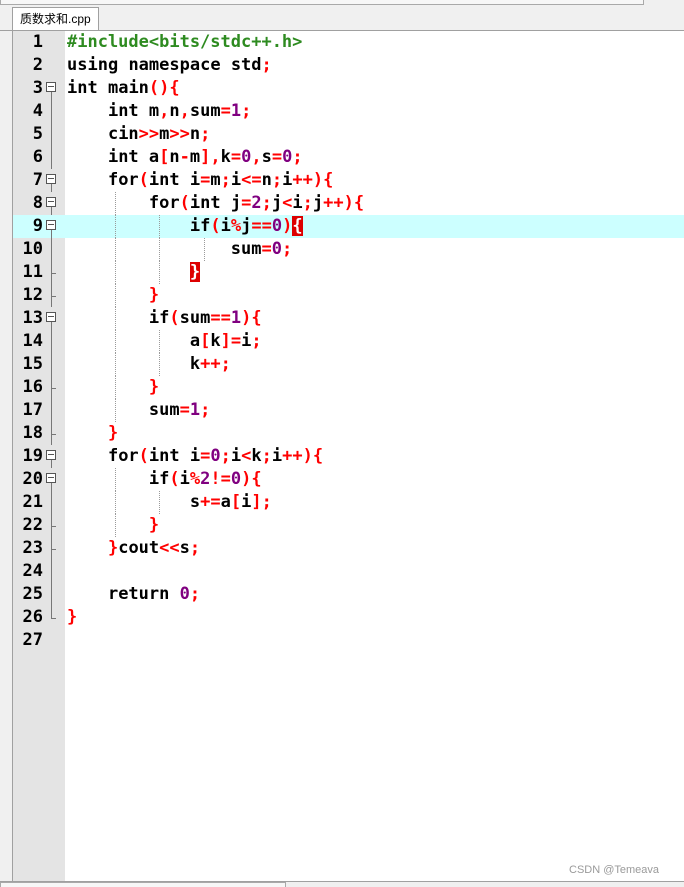  What do you see at coordinates (342, 18) in the screenshot?
I see `tab-strip: 质数求和.cpp` at bounding box center [342, 18].